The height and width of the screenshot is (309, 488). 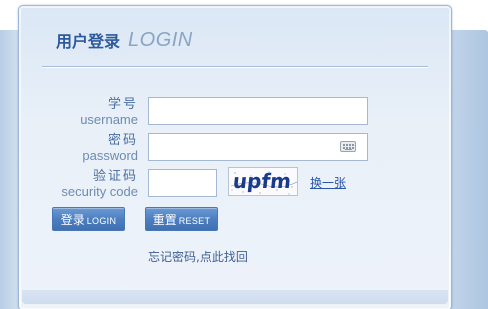 I want to click on username-label: 学号 username, so click(x=109, y=112).